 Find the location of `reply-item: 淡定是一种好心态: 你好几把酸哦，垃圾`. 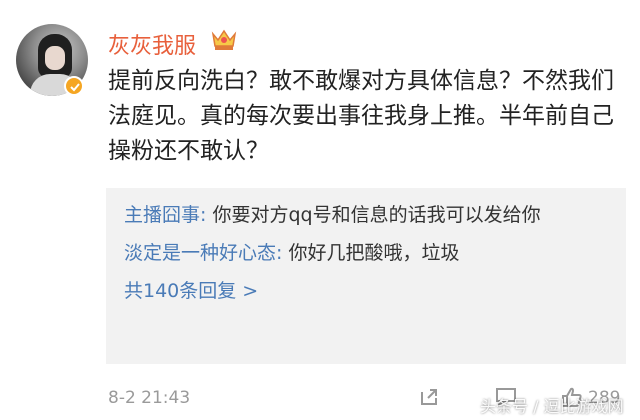

reply-item: 淡定是一种好心态: 你好几把酸哦，垃圾 is located at coordinates (368, 253).